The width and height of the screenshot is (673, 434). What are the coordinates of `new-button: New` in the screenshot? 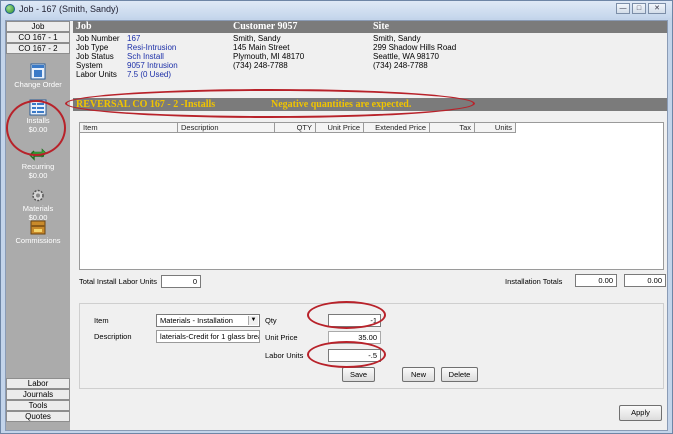 It's located at (418, 374).